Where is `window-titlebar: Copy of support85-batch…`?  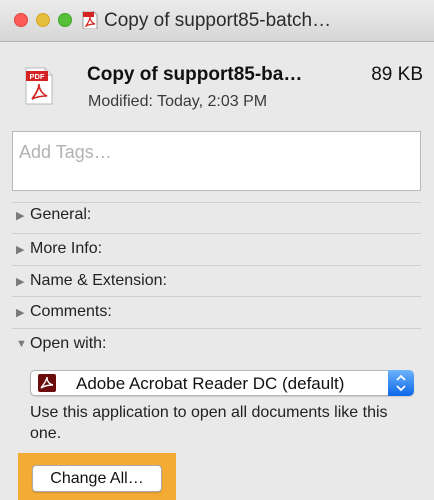 window-titlebar: Copy of support85-batch… is located at coordinates (217, 21).